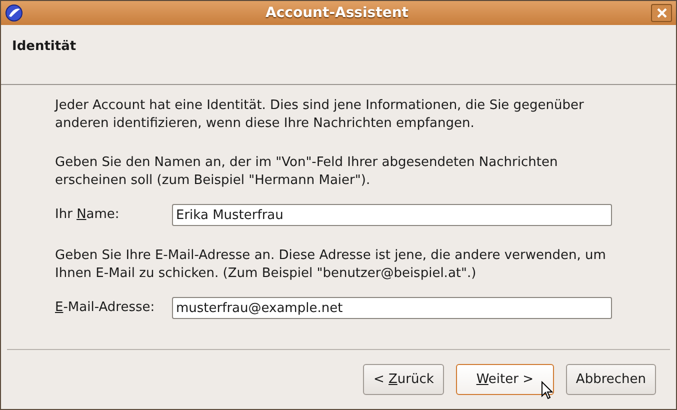 Image resolution: width=677 pixels, height=410 pixels. Describe the element at coordinates (392, 308) in the screenshot. I see `input-field: musterfrau@example.net` at that location.